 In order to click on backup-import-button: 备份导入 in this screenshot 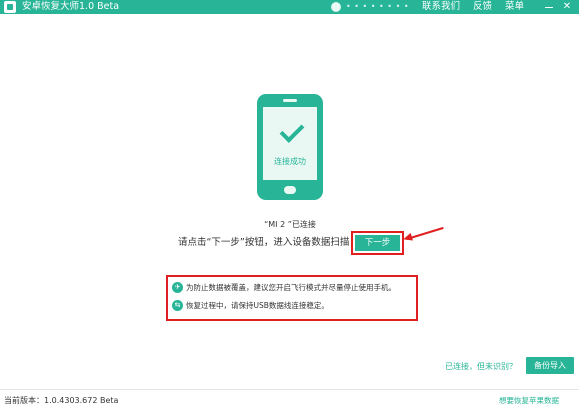, I will do `click(550, 365)`.